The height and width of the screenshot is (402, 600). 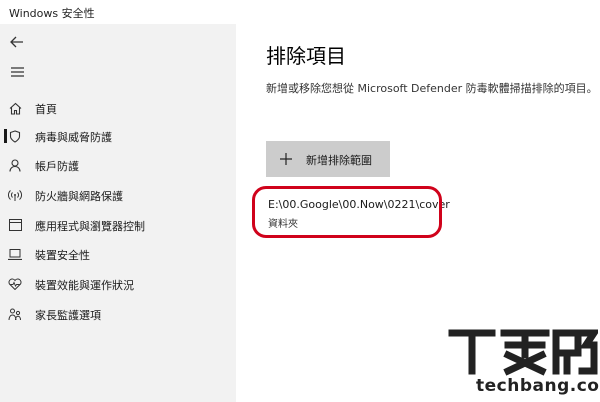 I want to click on sidebar-item-label: 帳戶防護, so click(x=57, y=166).